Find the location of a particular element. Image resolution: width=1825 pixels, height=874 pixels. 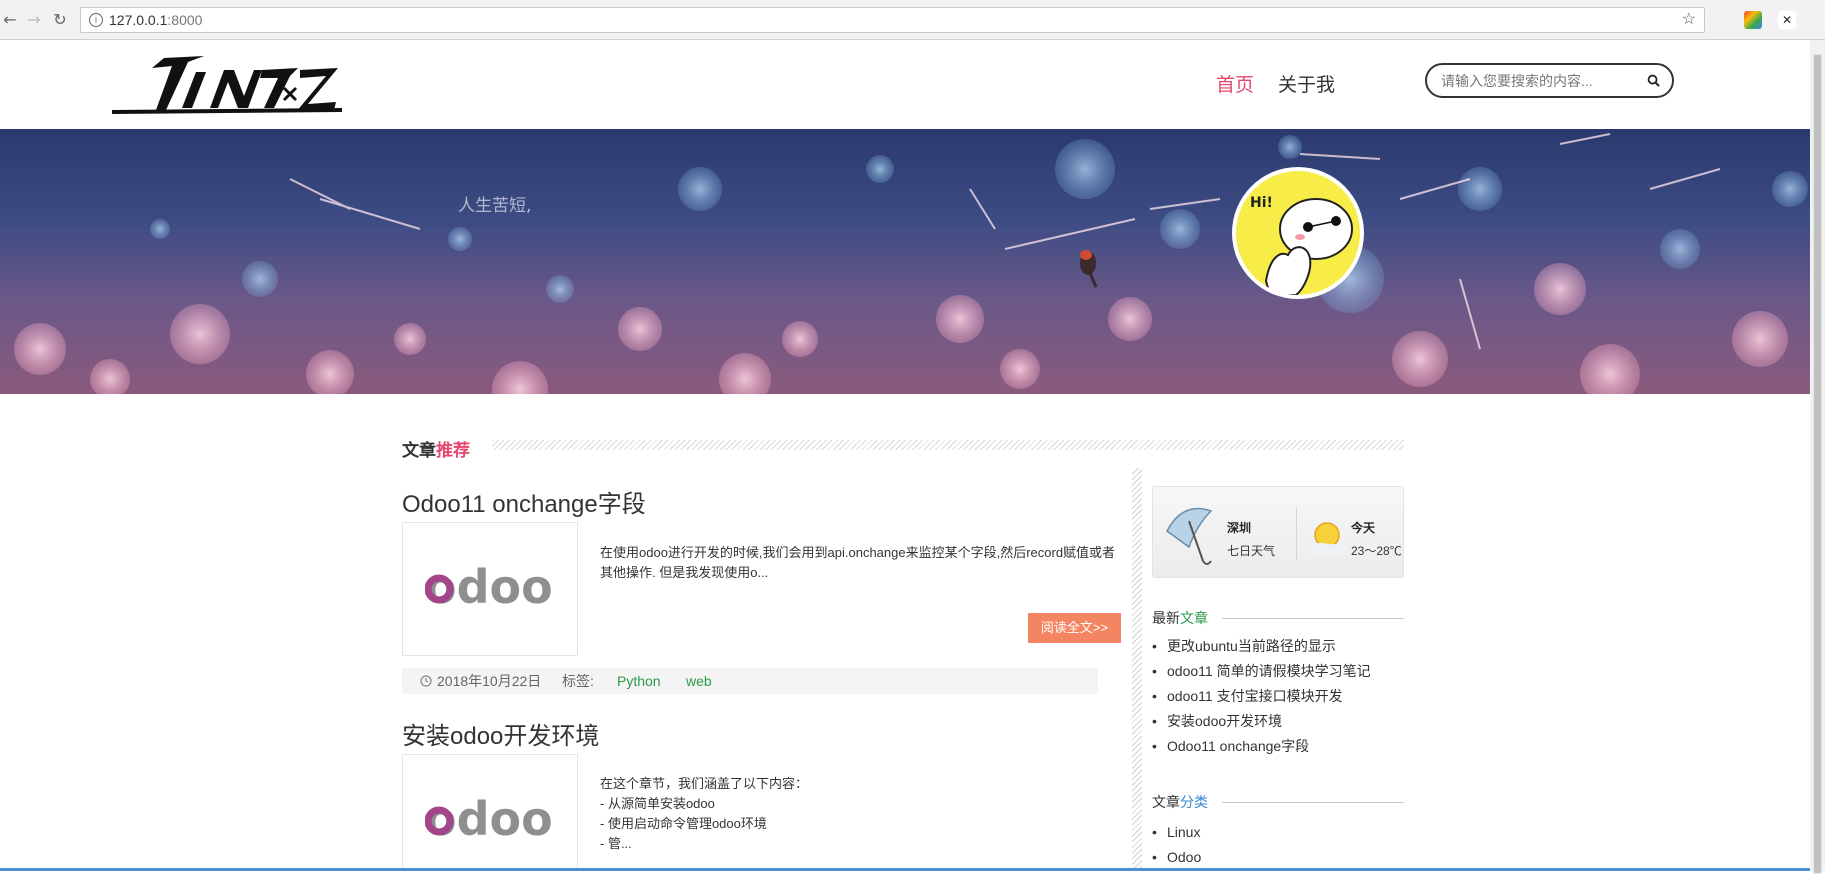

reload-icon: ↻ is located at coordinates (60, 20).